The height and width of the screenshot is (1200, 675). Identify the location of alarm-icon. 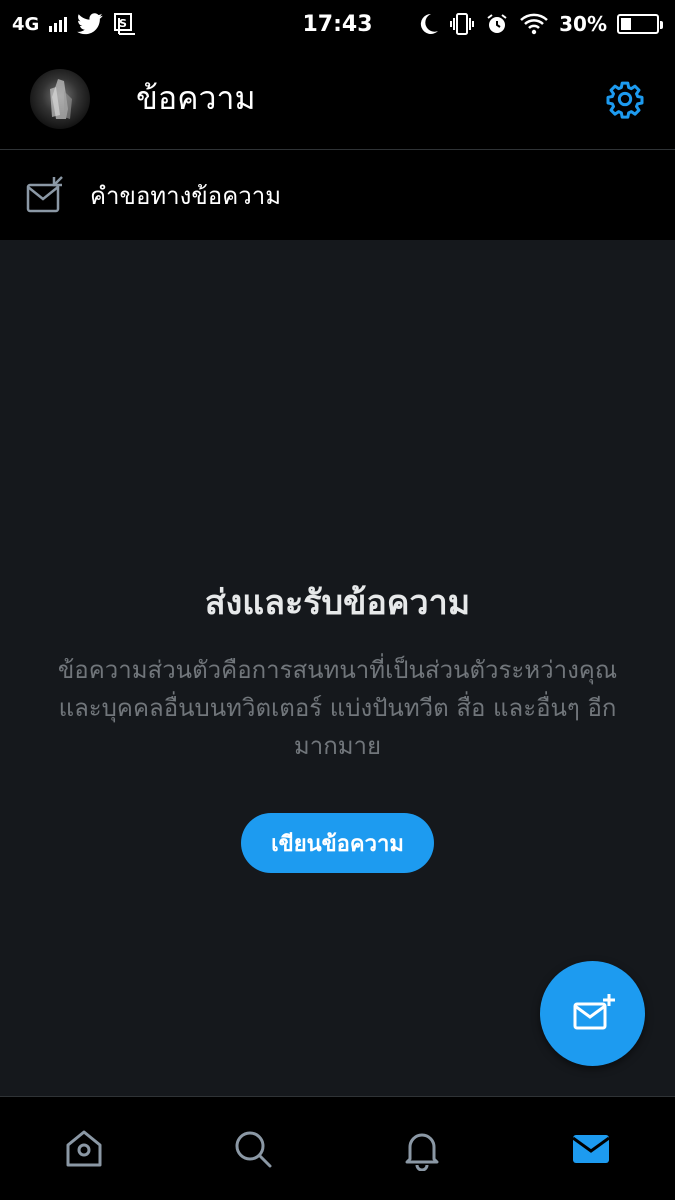
(497, 23).